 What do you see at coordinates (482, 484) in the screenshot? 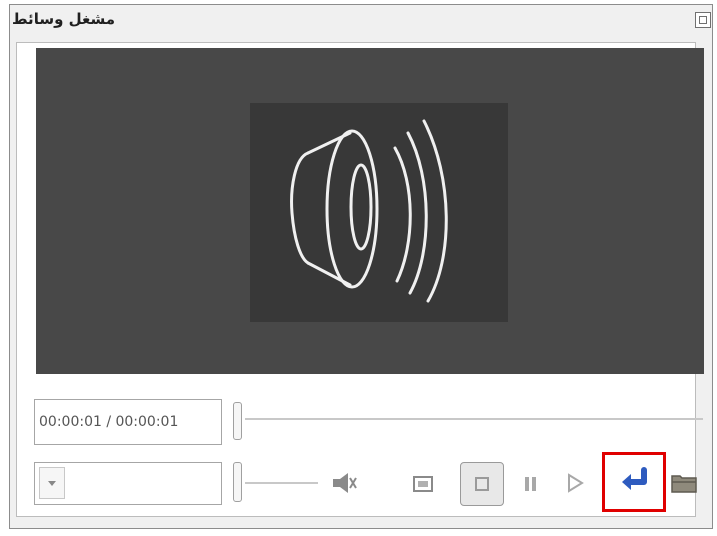
I see `stop-icon` at bounding box center [482, 484].